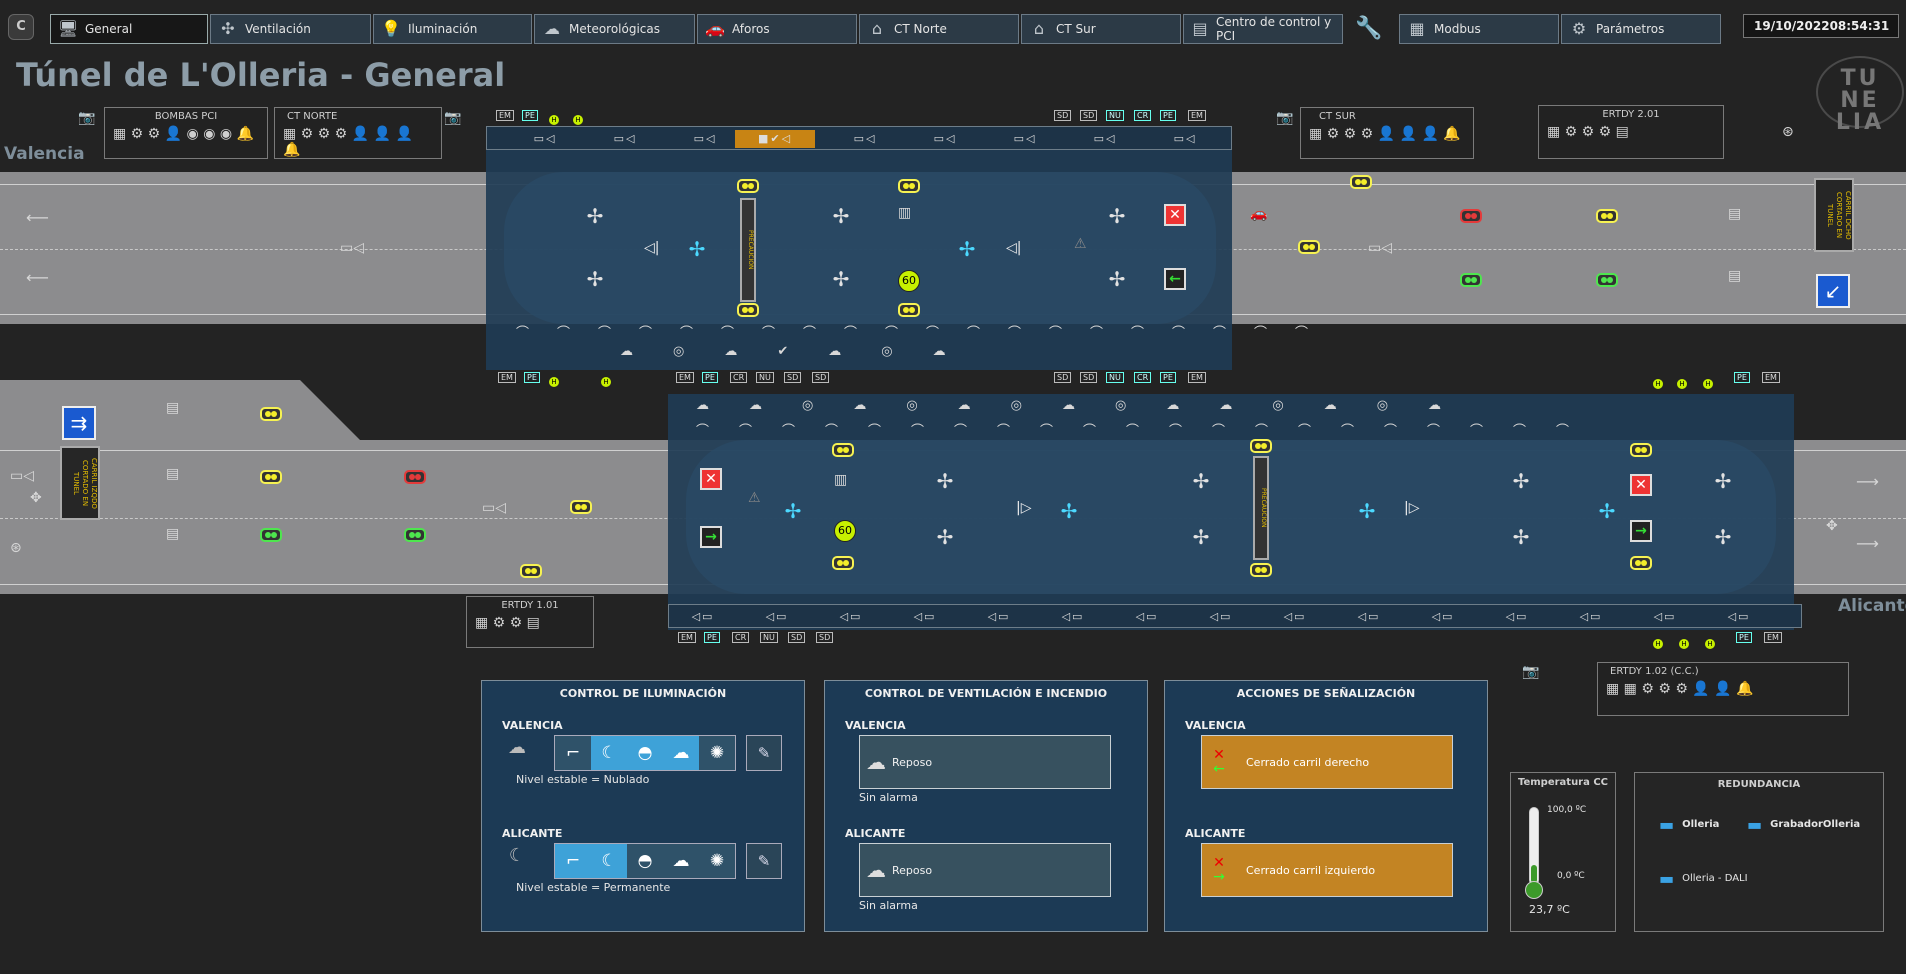 This screenshot has width=1906, height=974. Describe the element at coordinates (764, 861) in the screenshot. I see `manual-mode-button: ✎` at that location.